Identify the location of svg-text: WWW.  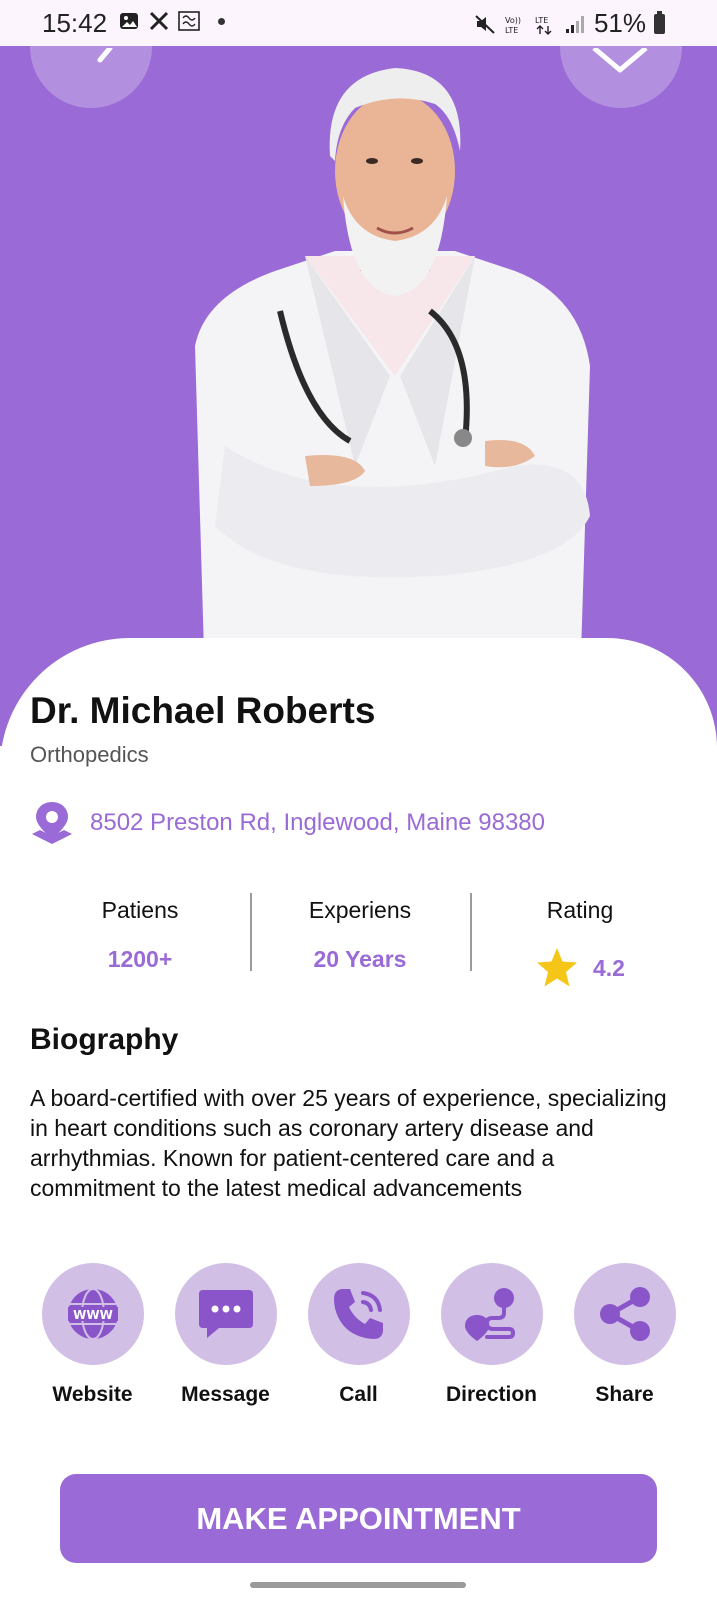
(93, 1315).